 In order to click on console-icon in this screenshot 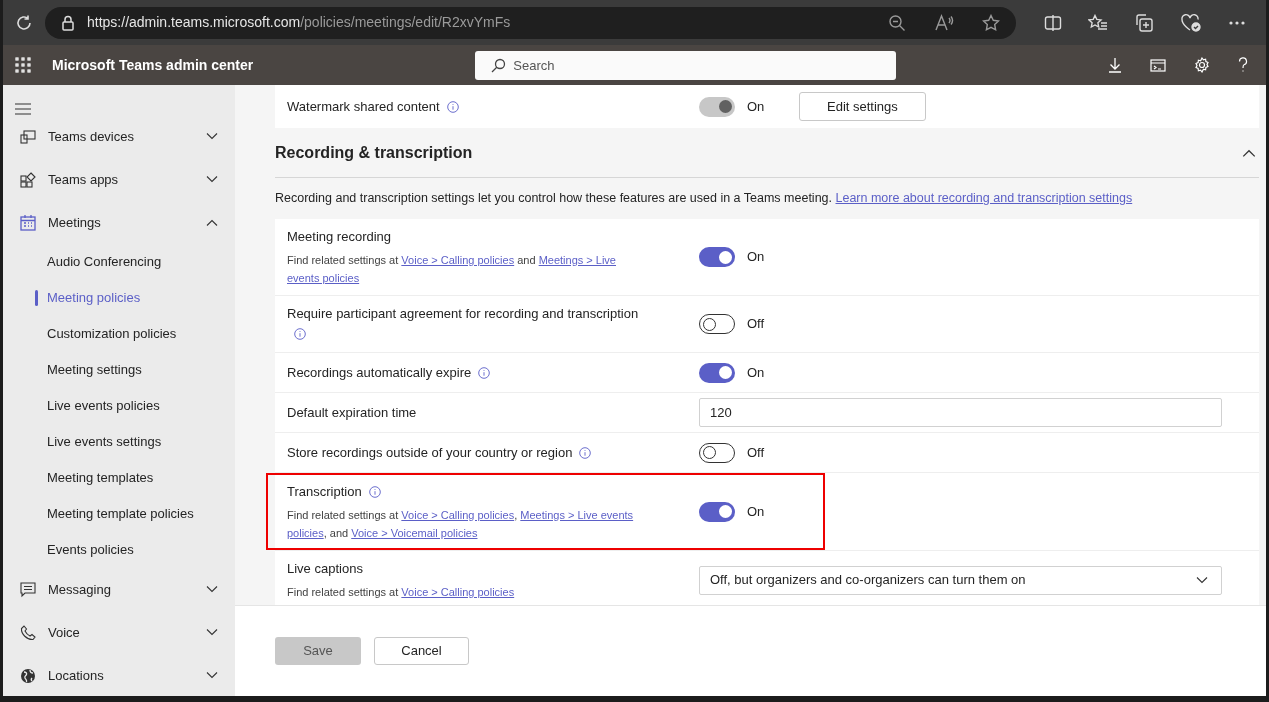, I will do `click(1158, 65)`.